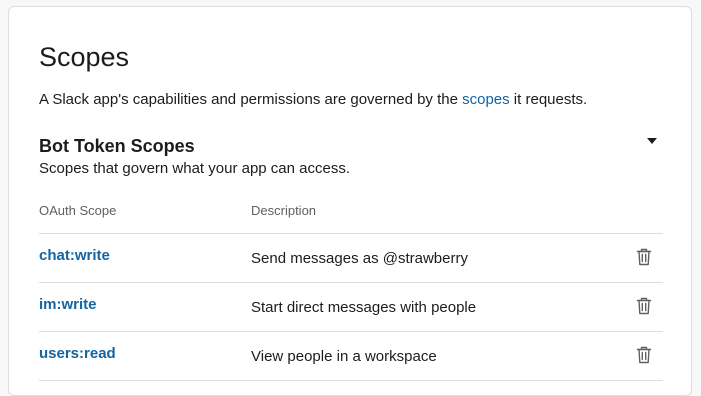  What do you see at coordinates (548, 99) in the screenshot?
I see `intro-text-end: it requests.` at bounding box center [548, 99].